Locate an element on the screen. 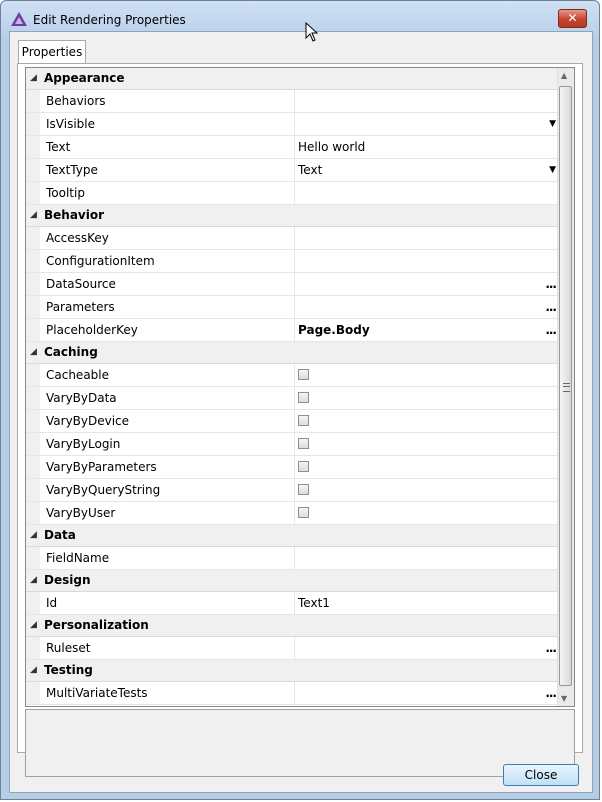 Image resolution: width=602 pixels, height=802 pixels. property-value: Text ▼ is located at coordinates (427, 170).